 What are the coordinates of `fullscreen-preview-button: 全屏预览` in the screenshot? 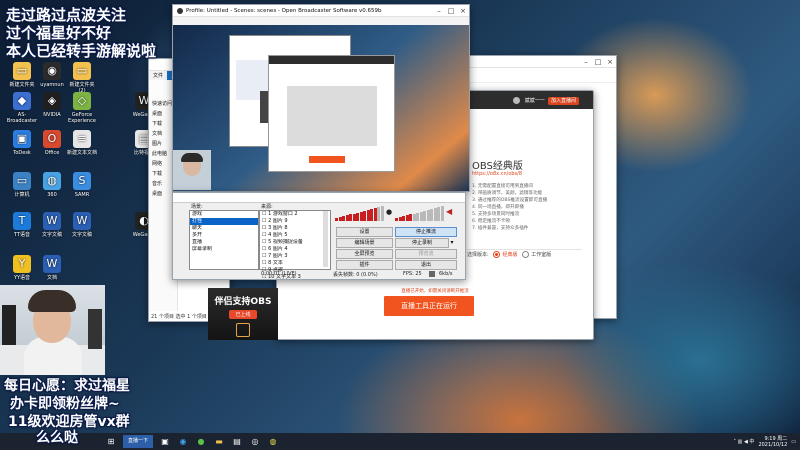 It's located at (364, 254).